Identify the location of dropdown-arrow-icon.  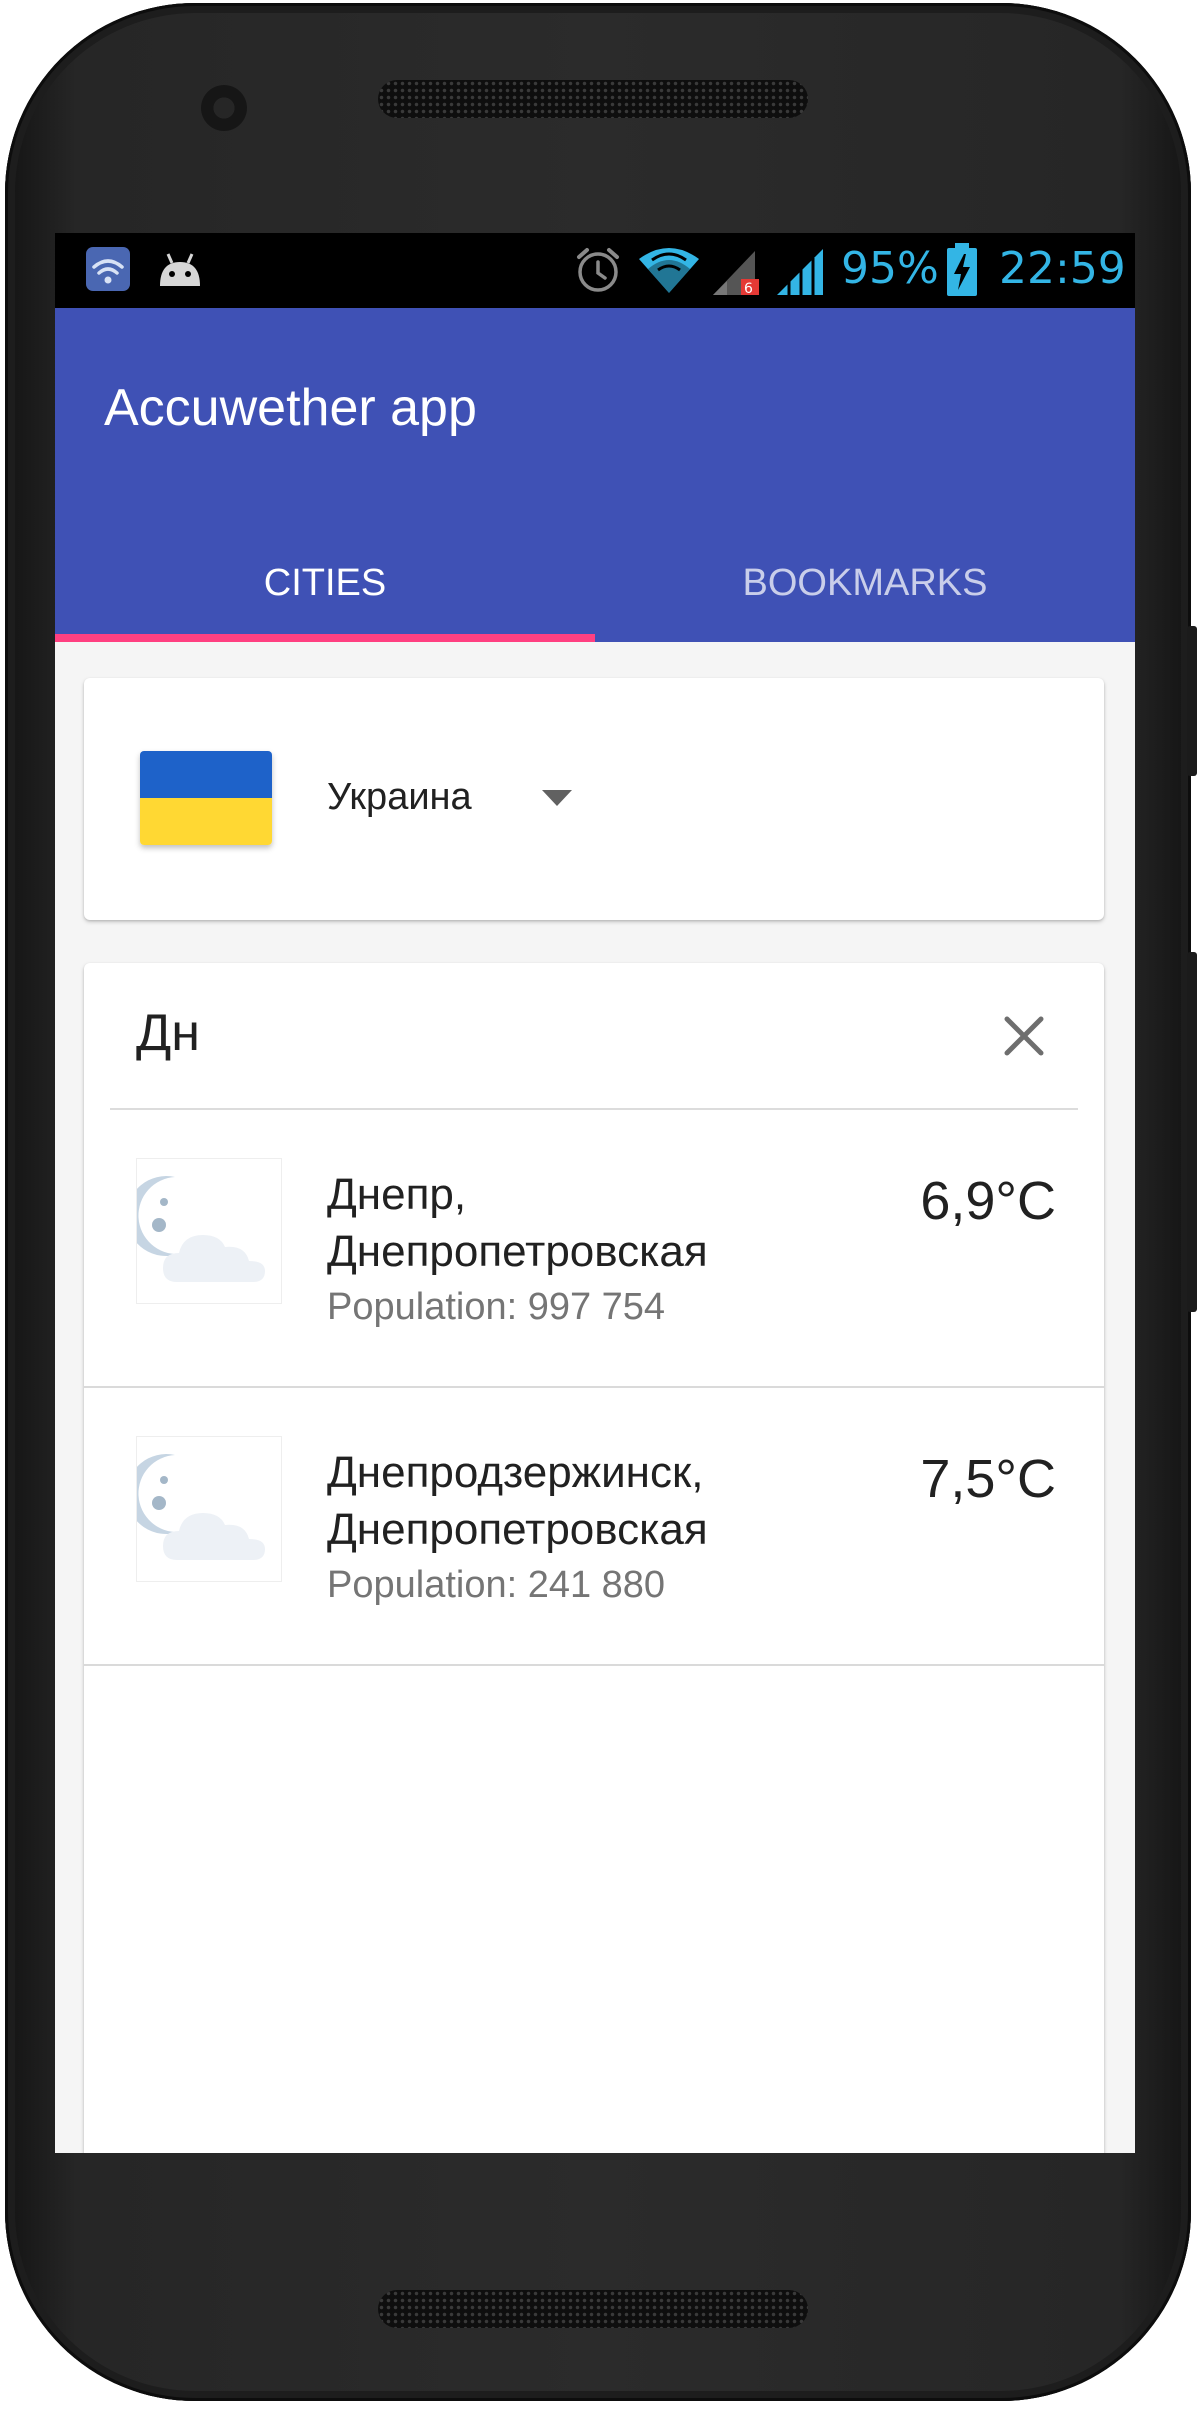
(557, 798).